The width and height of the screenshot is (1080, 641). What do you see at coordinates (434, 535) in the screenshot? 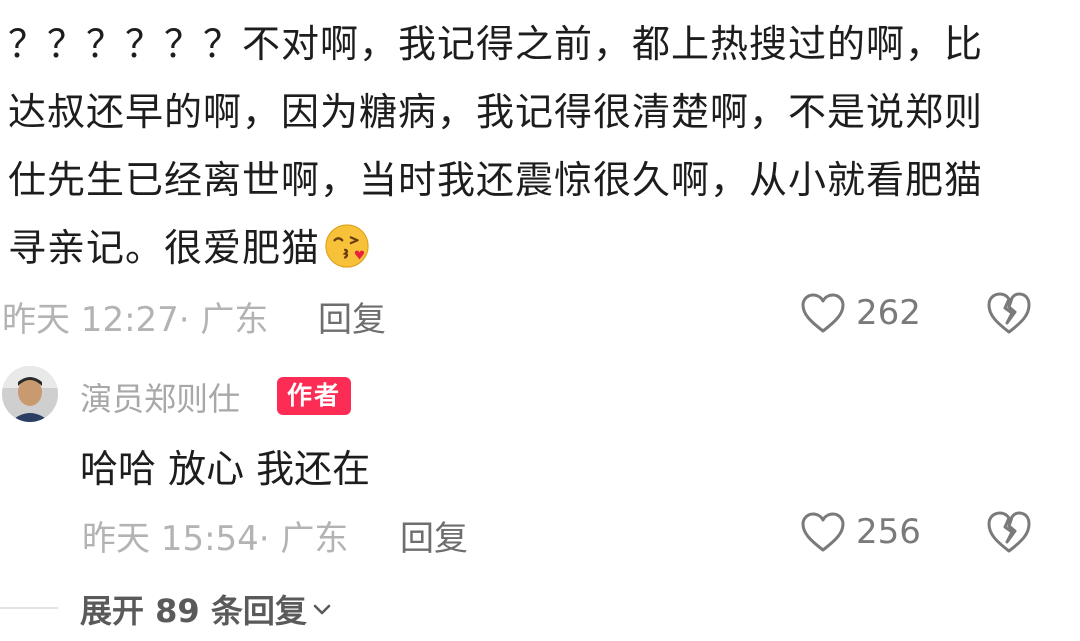
I see `reply-reply-button: 回复` at bounding box center [434, 535].